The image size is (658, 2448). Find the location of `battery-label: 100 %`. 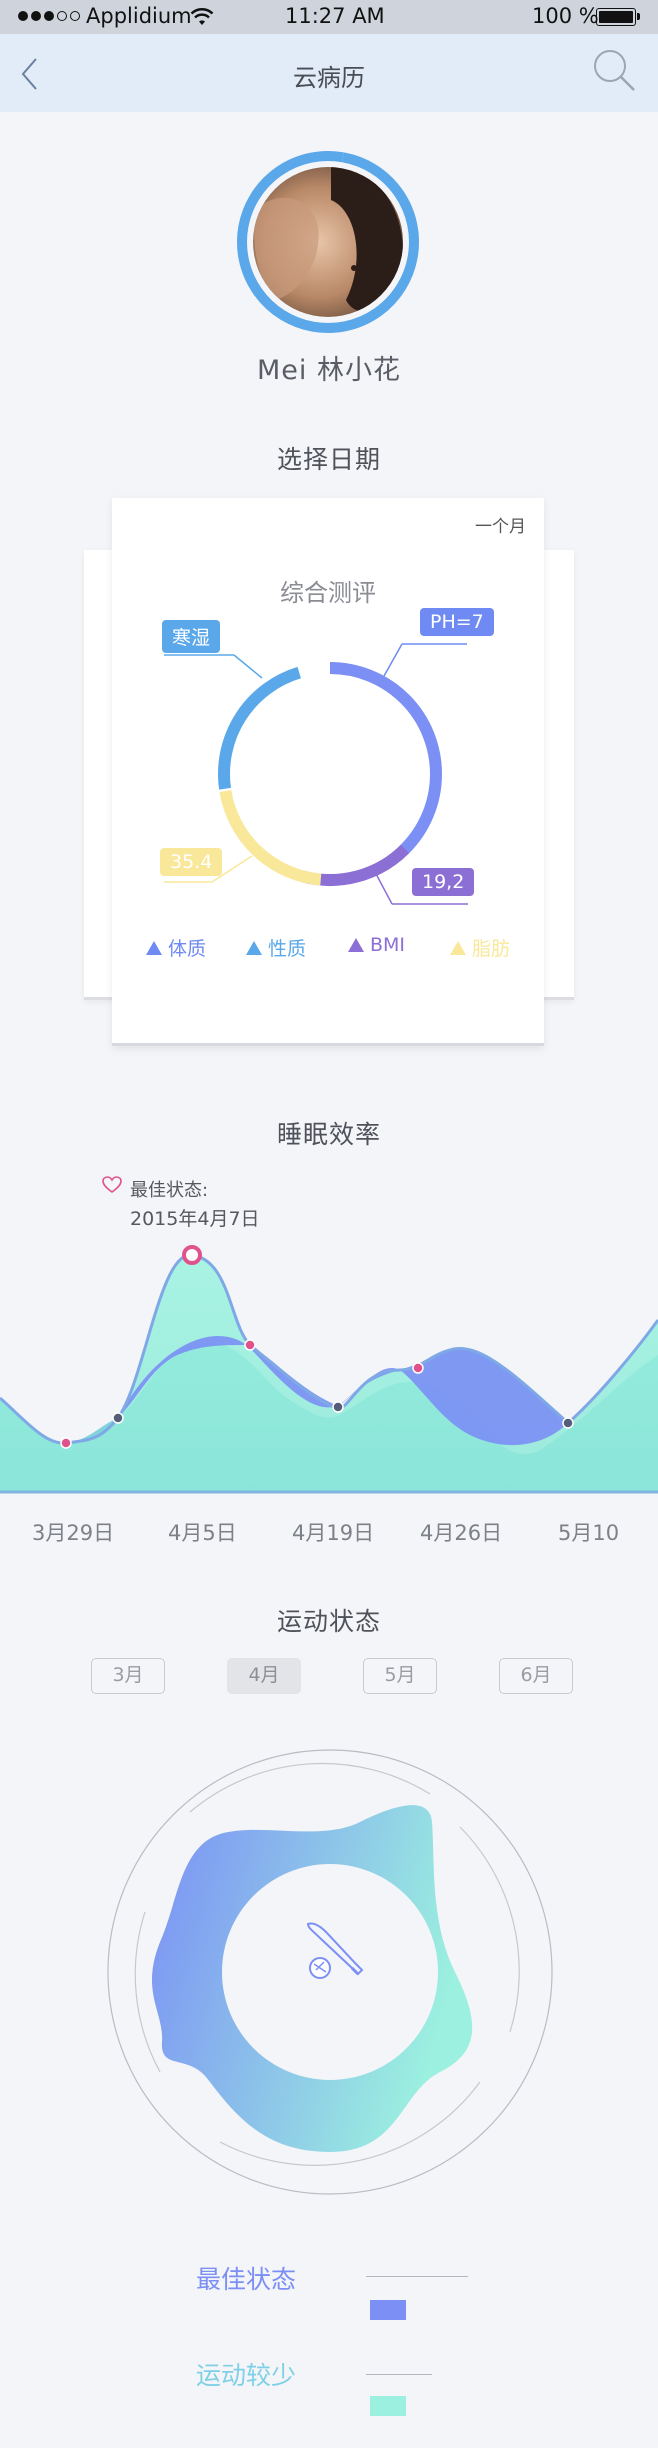

battery-label: 100 % is located at coordinates (565, 16).